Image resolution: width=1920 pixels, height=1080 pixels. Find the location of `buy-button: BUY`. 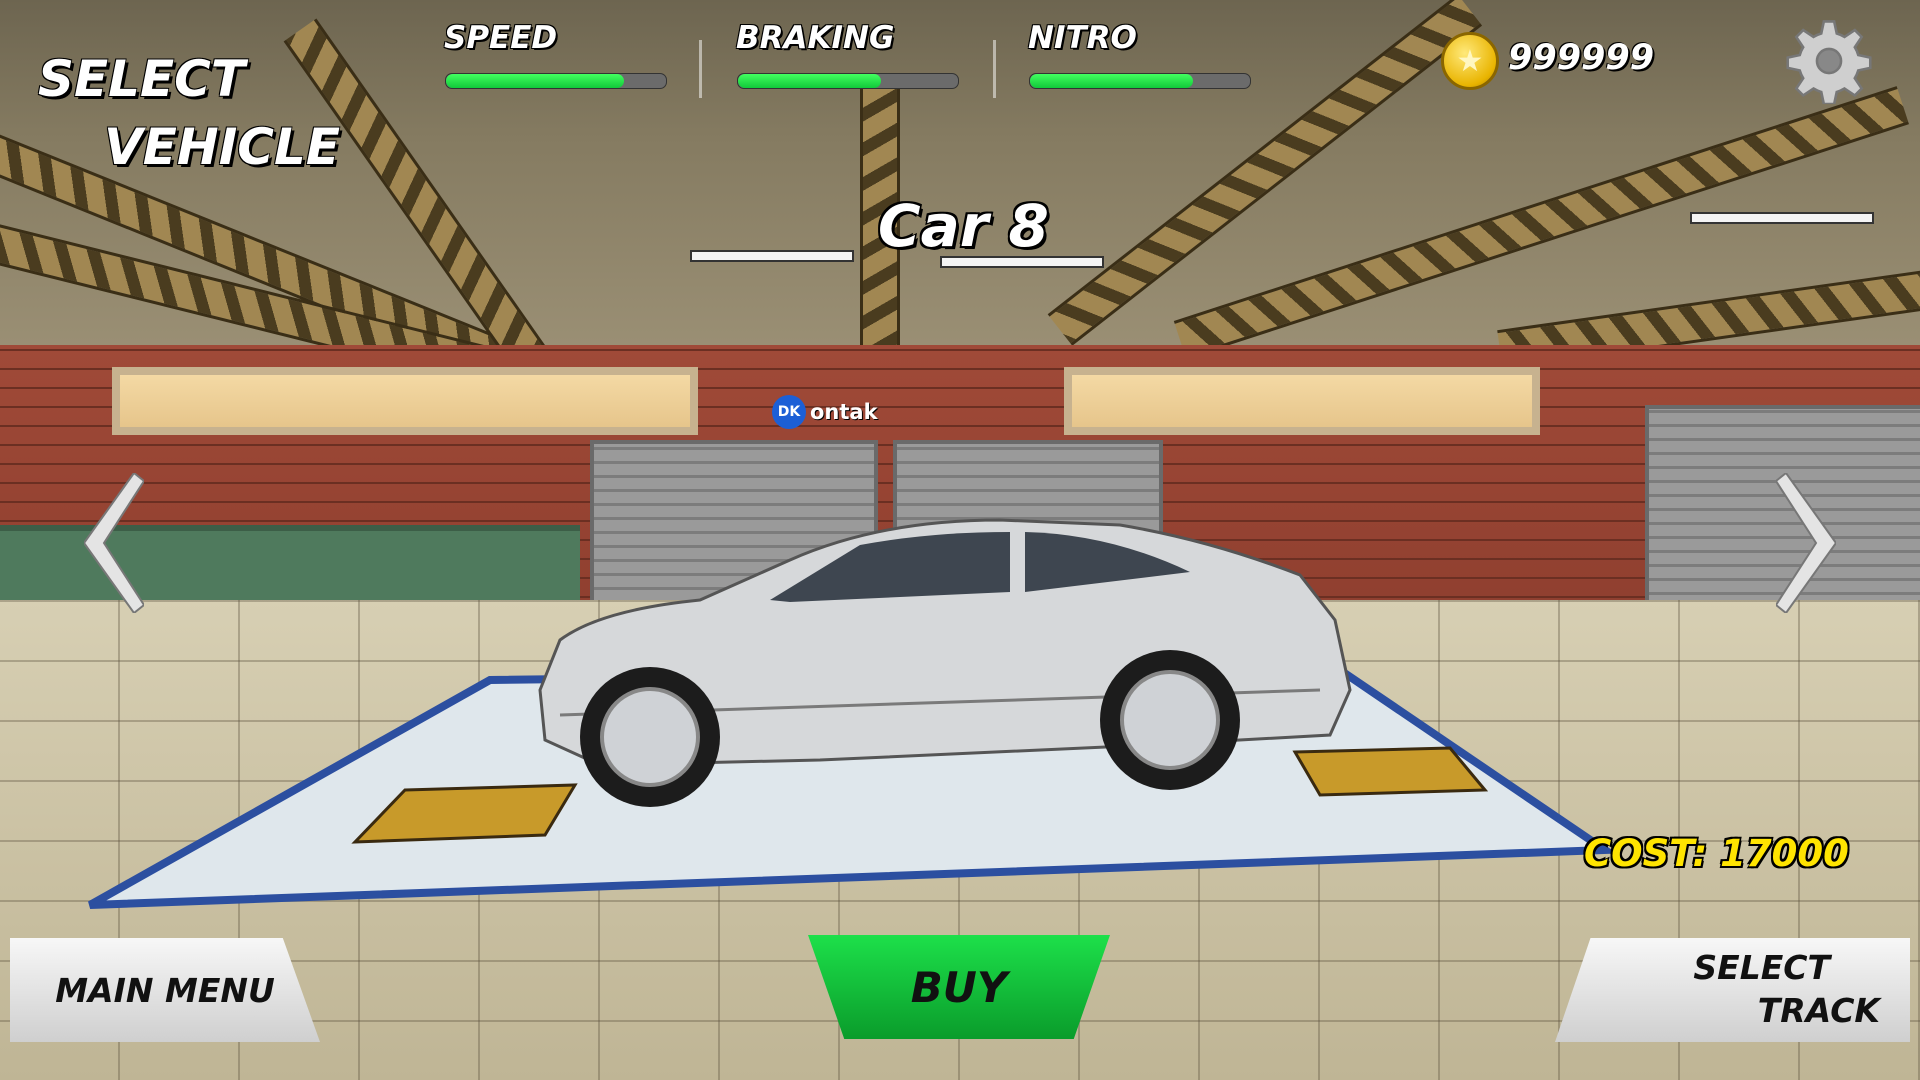

buy-button: BUY is located at coordinates (959, 987).